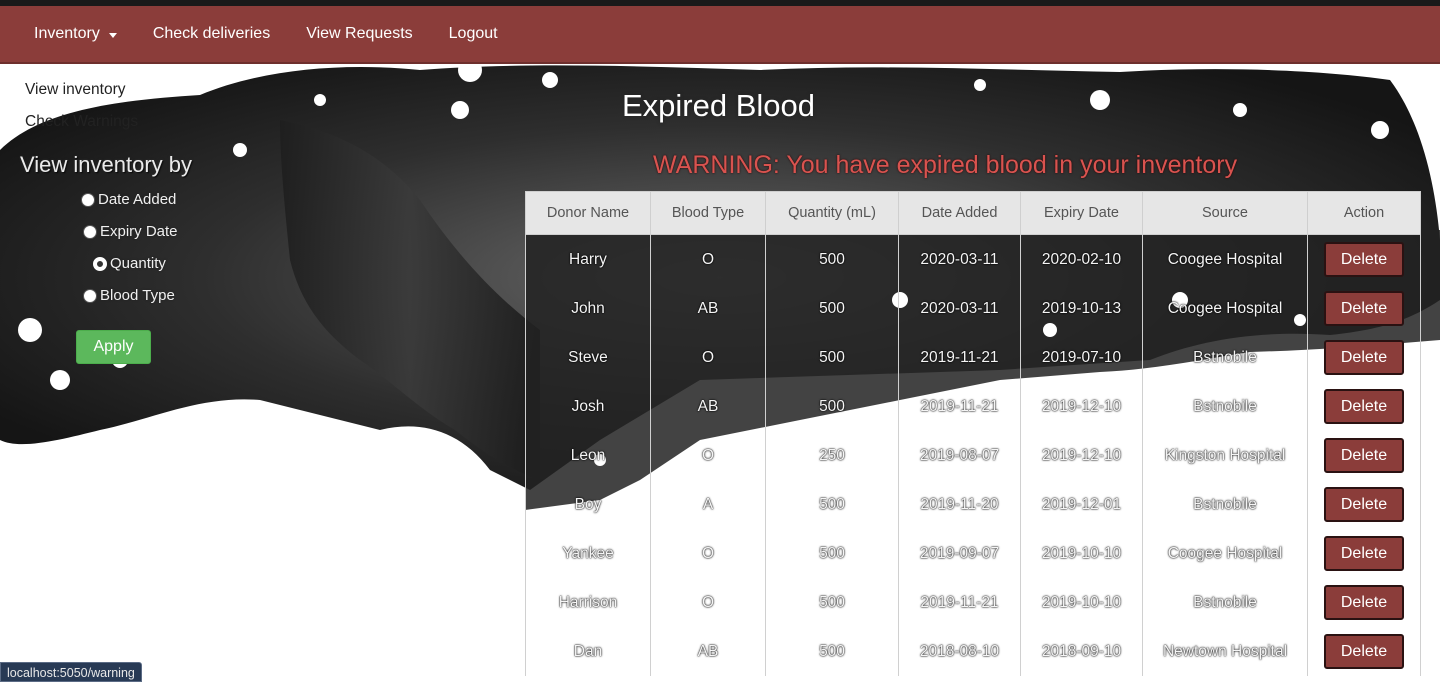 This screenshot has height=682, width=1440. I want to click on table-cell: 2019-08-07, so click(959, 455).